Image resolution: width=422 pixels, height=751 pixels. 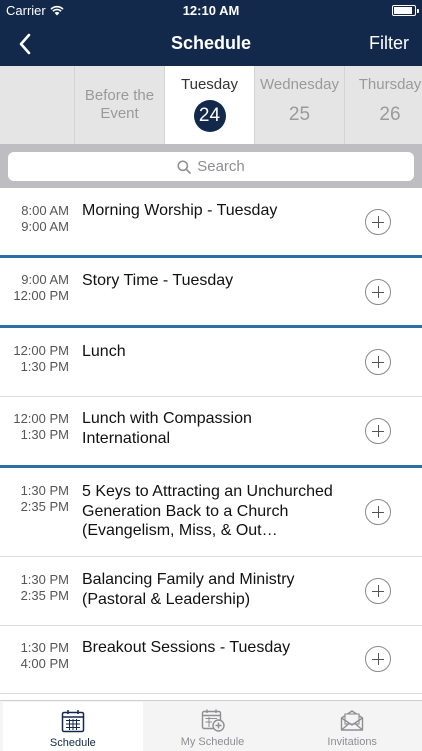 What do you see at coordinates (41, 287) in the screenshot?
I see `session-time: 9:00 AM 12:00 PM` at bounding box center [41, 287].